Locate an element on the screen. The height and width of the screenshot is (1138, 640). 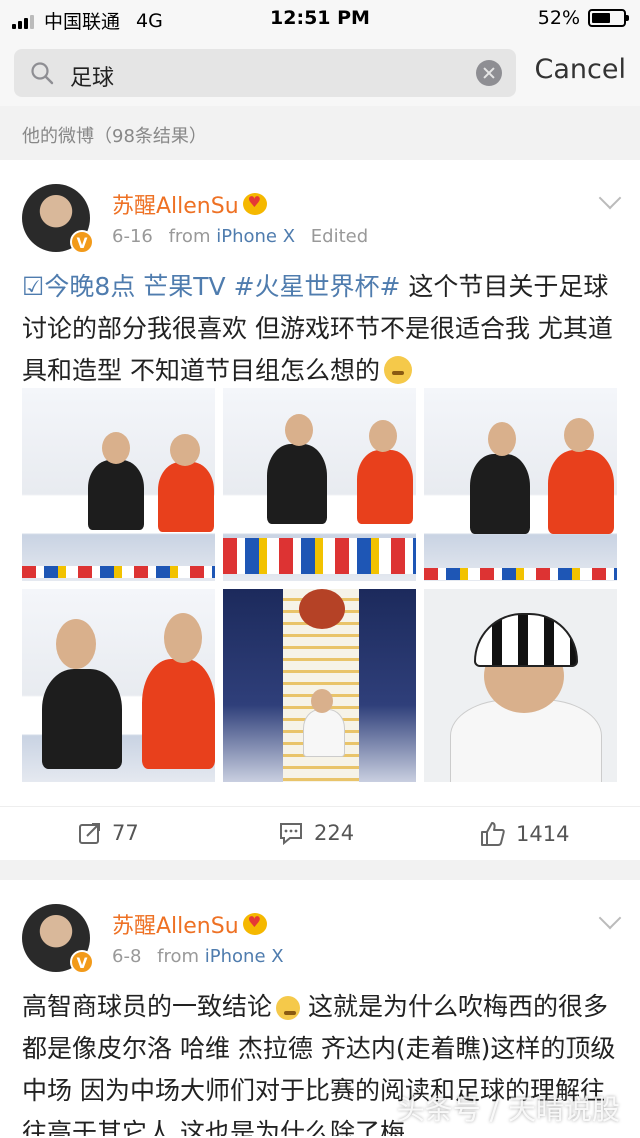
repost-icon is located at coordinates (89, 833).